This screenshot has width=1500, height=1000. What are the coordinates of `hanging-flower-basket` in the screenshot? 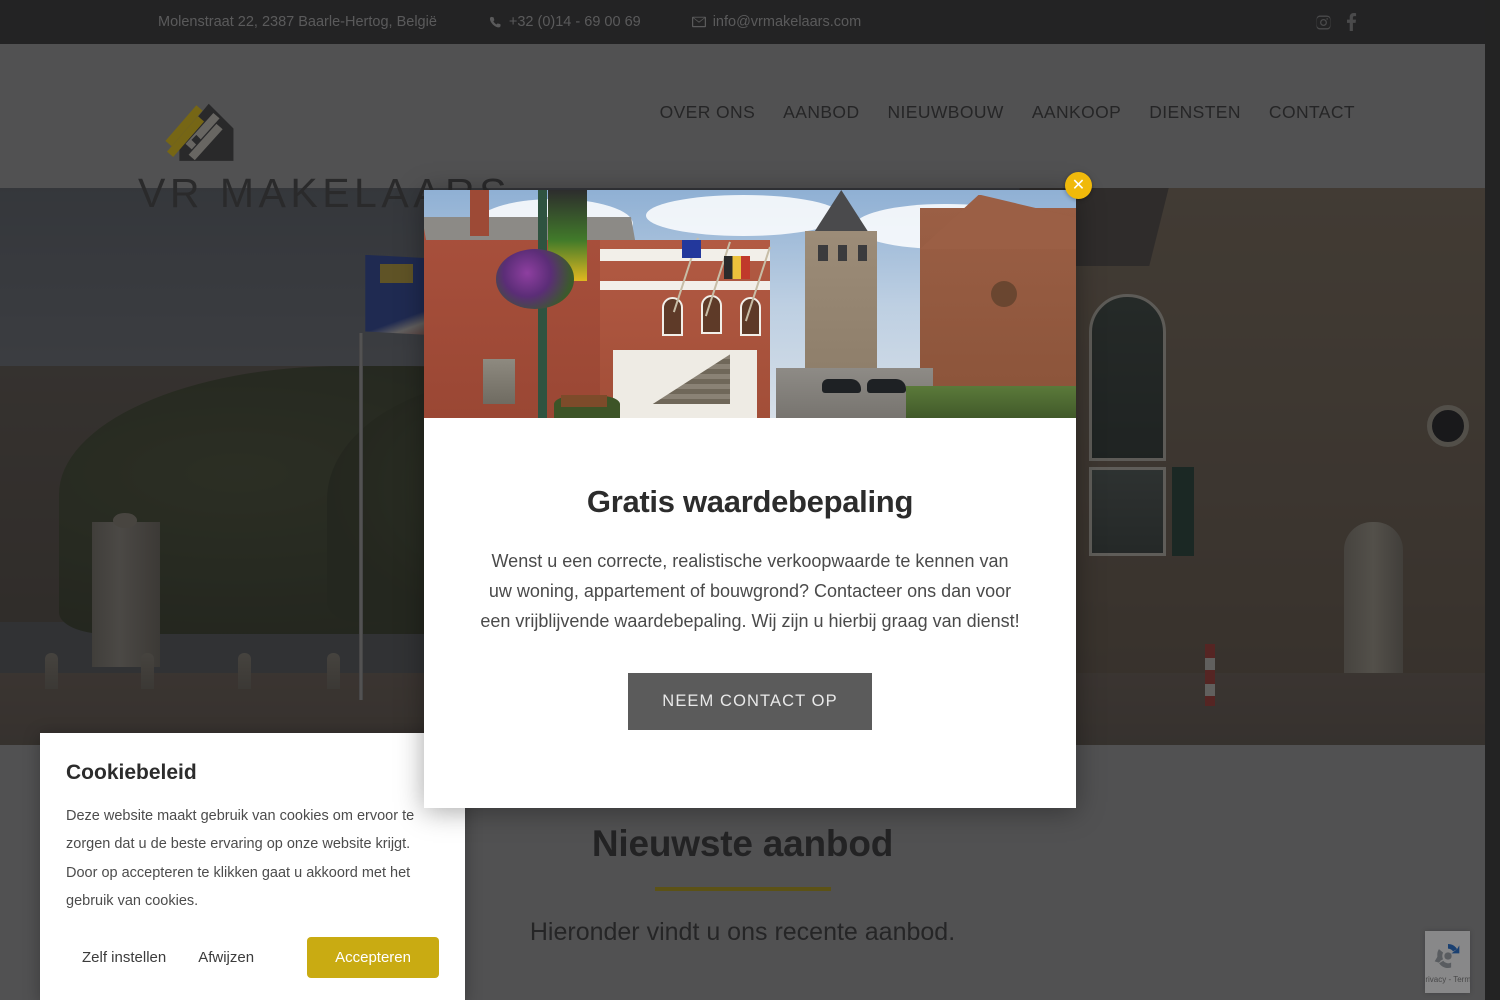 It's located at (534, 279).